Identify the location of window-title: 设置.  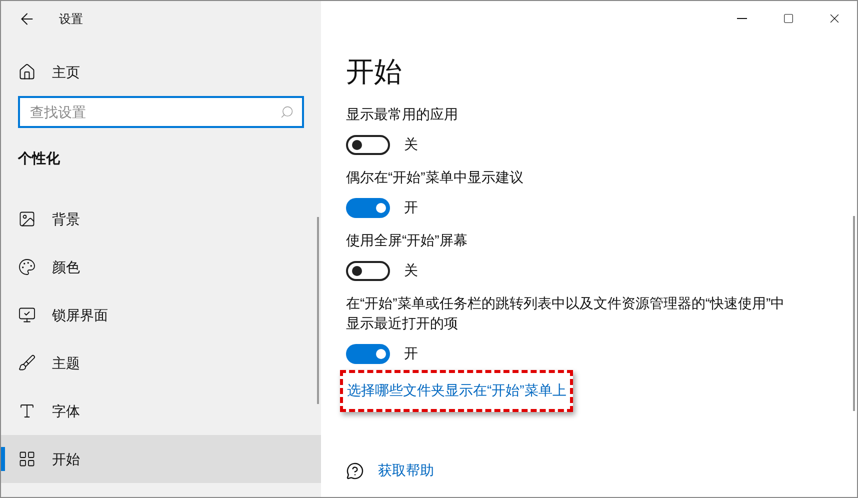
(71, 19).